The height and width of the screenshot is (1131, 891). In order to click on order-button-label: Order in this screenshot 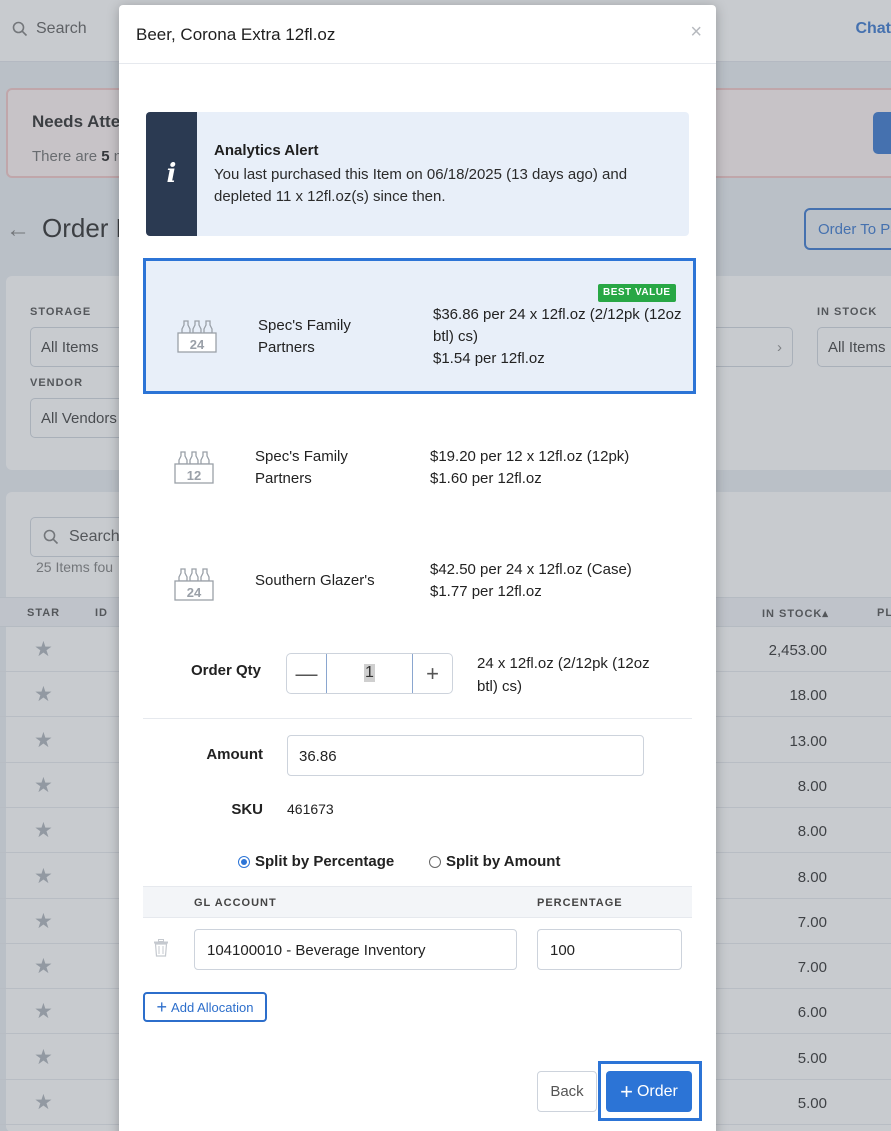, I will do `click(657, 1091)`.